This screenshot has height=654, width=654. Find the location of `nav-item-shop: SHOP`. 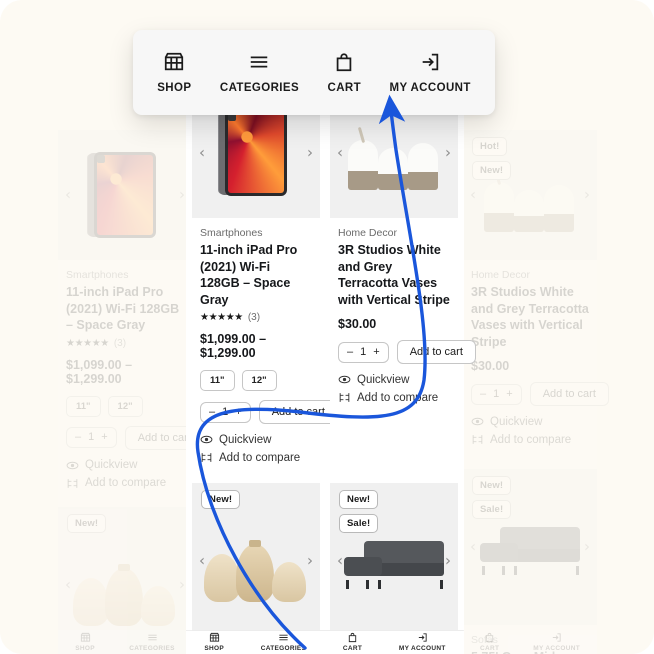

nav-item-shop: SHOP is located at coordinates (174, 72).